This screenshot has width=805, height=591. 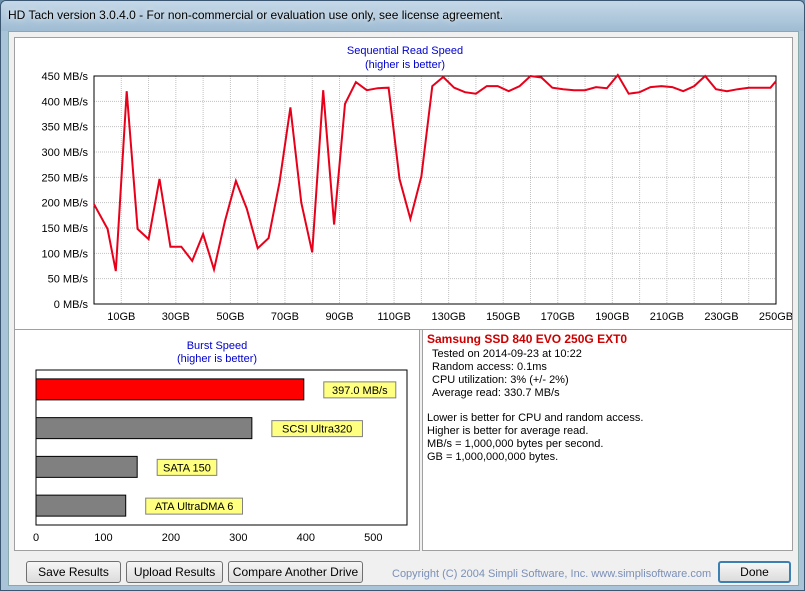 I want to click on info-average-read: Average read: 330.7 MB/s, so click(x=496, y=393).